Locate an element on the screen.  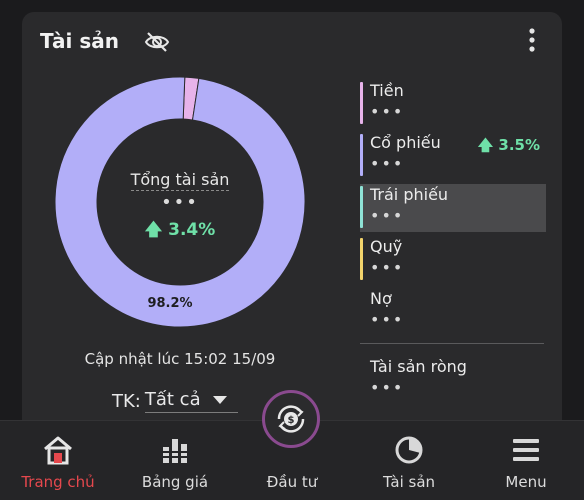
eye-off-icon is located at coordinates (157, 42).